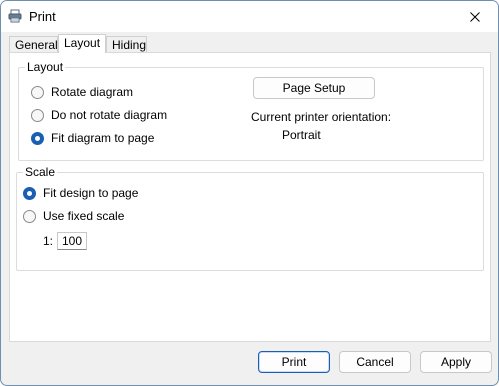 This screenshot has width=499, height=386. I want to click on fit-diagram-radio, so click(37, 138).